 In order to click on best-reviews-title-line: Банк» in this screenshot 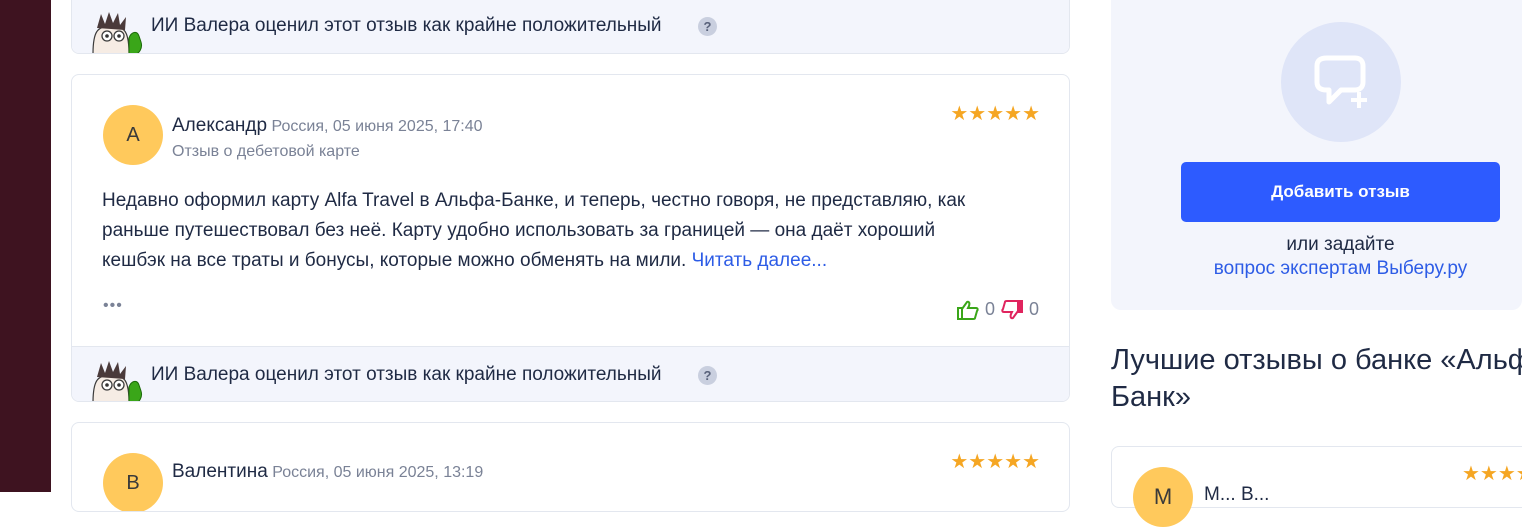, I will do `click(1151, 397)`.